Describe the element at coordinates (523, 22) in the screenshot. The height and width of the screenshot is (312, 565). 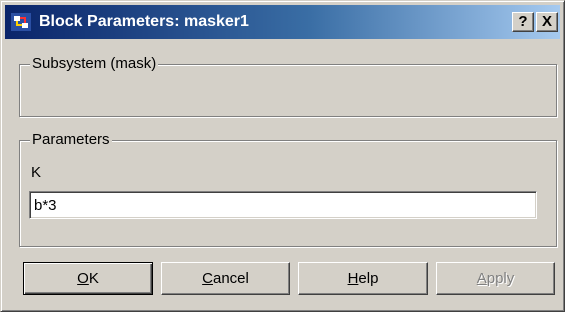
I see `help-title-button: ?` at that location.